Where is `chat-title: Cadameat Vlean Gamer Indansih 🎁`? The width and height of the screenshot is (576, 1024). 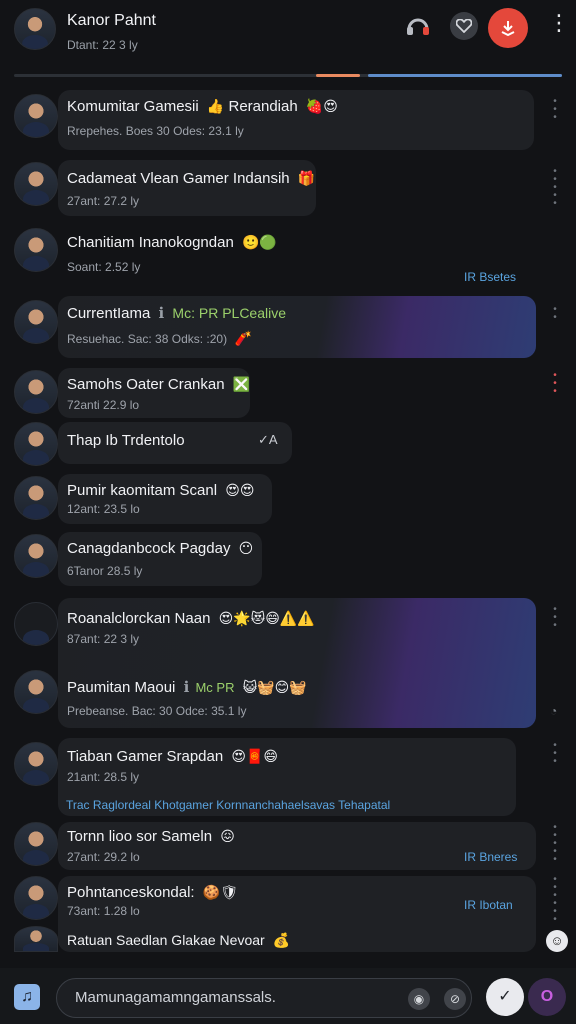 chat-title: Cadameat Vlean Gamer Indansih 🎁 is located at coordinates (191, 178).